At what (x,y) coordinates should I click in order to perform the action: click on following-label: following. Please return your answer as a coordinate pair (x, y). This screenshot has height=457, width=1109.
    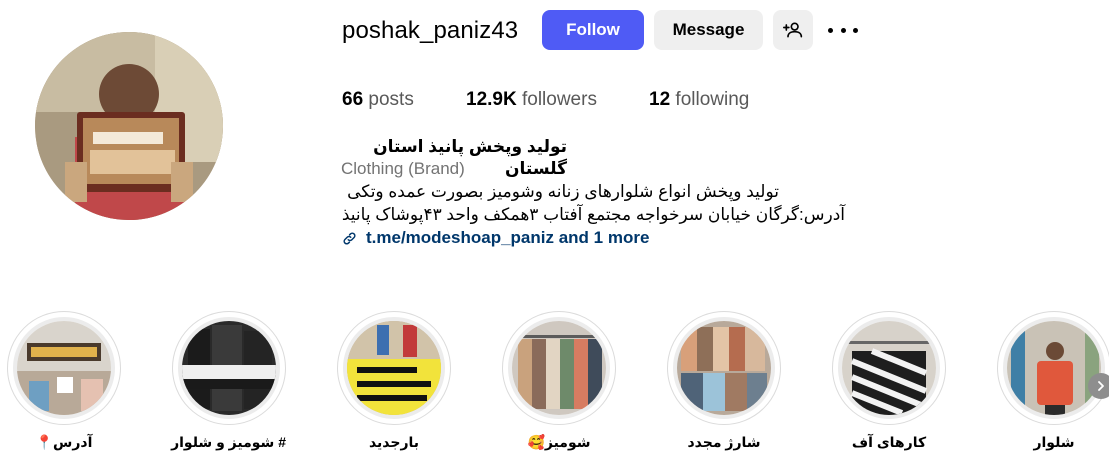
    Looking at the image, I should click on (712, 99).